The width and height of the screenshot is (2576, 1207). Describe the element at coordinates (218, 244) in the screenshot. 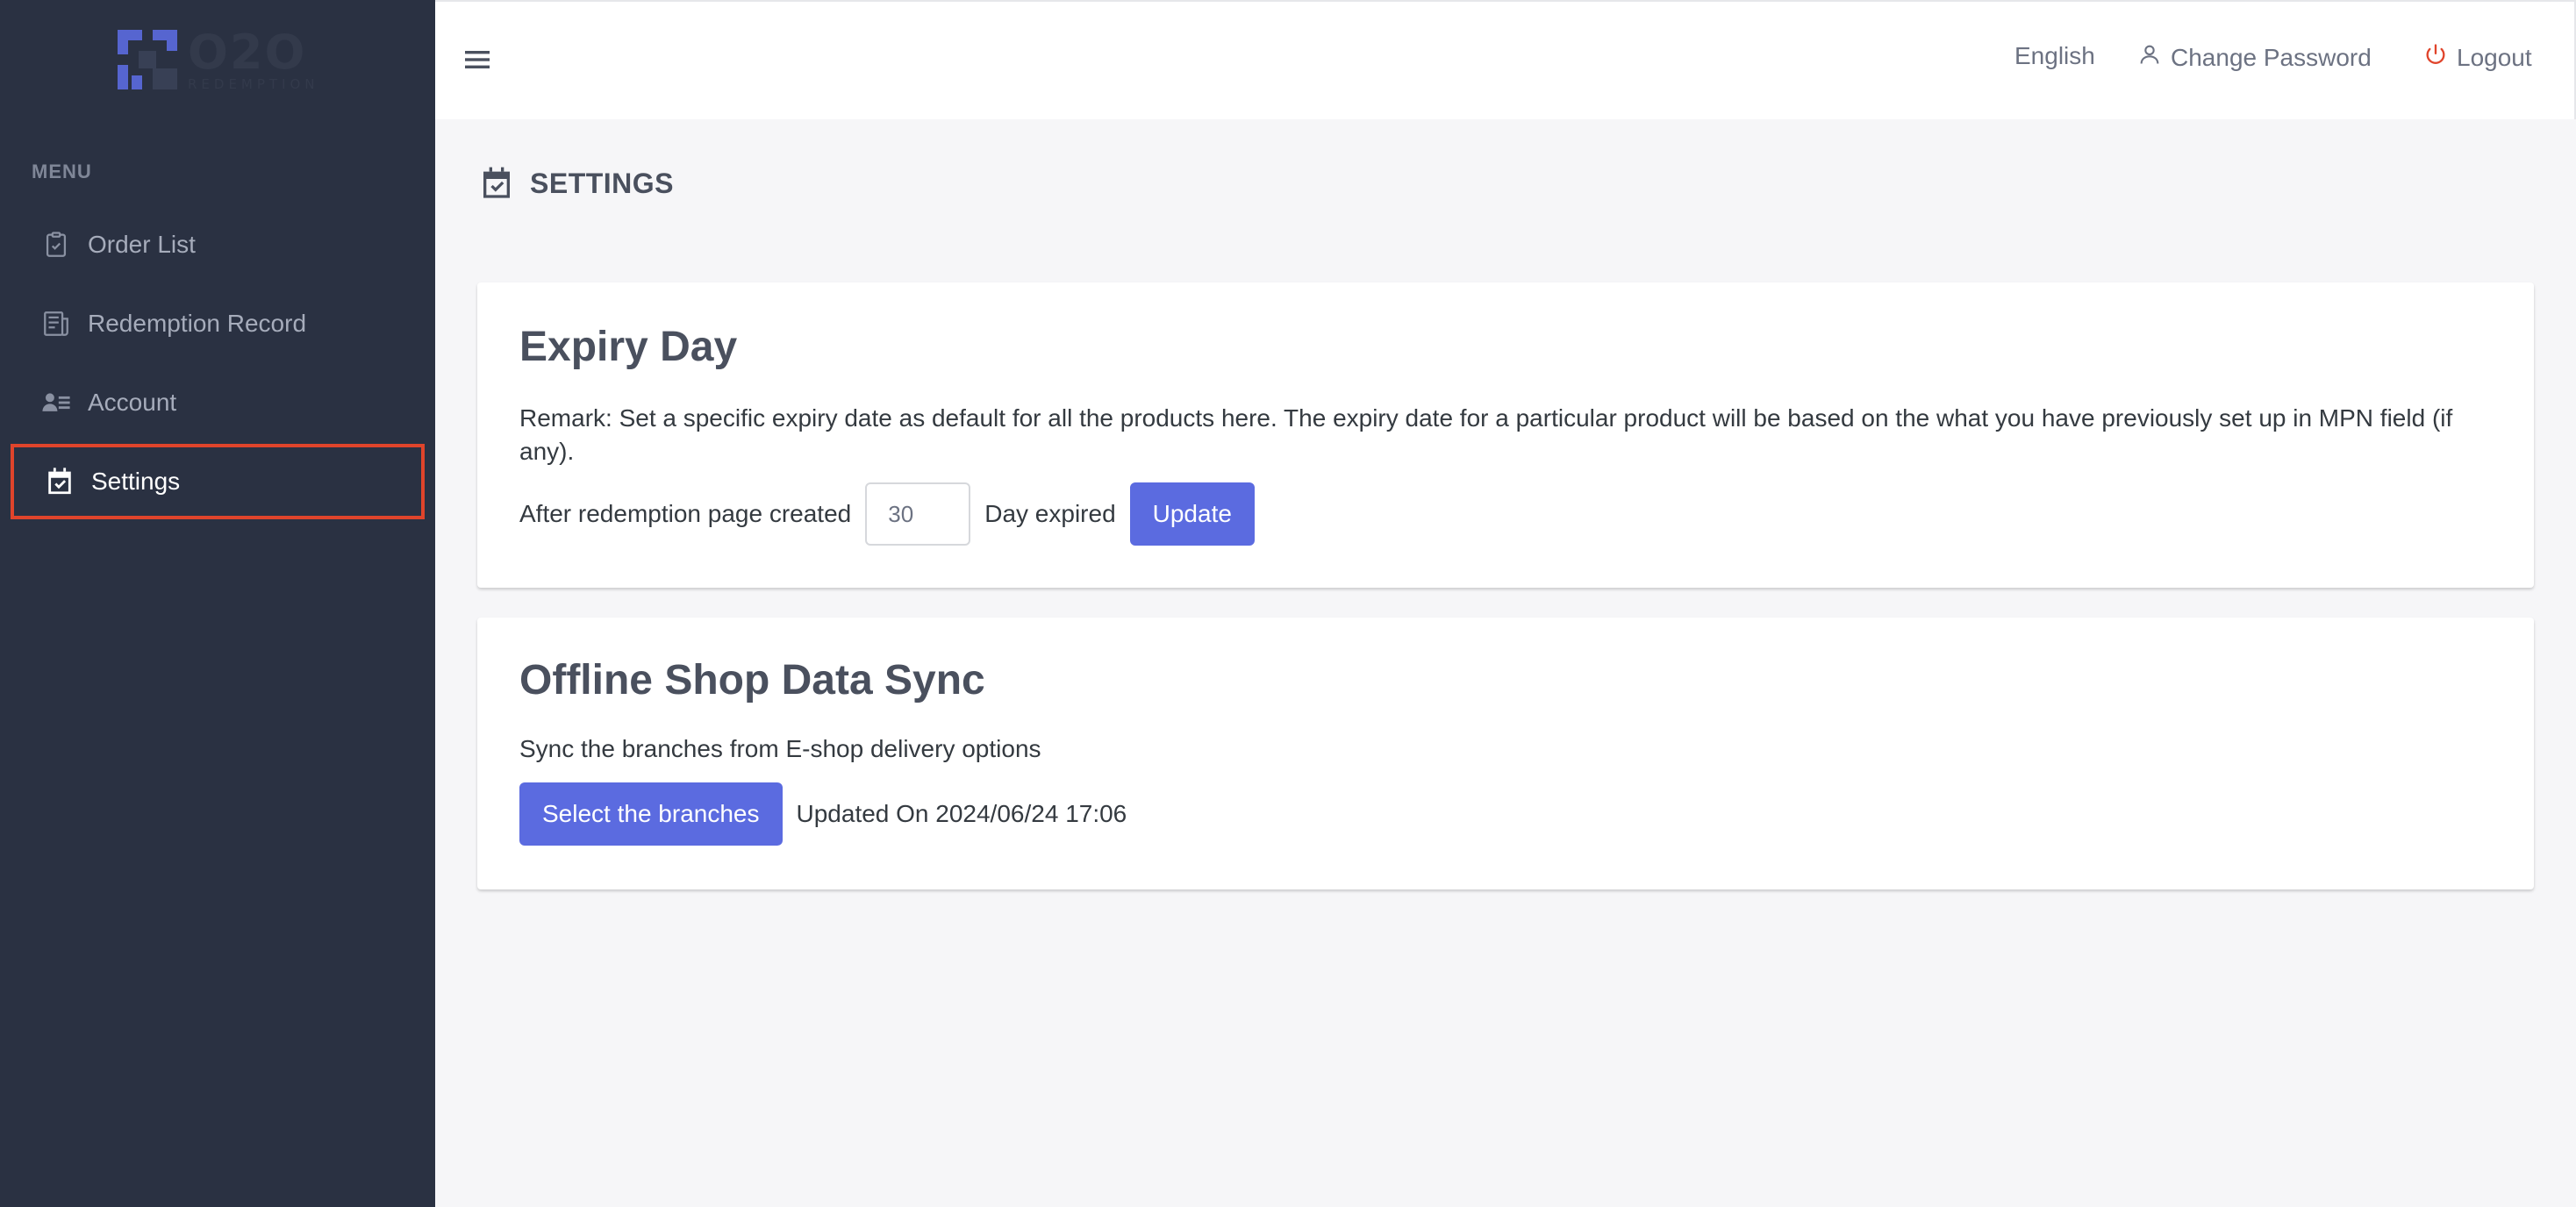

I see `sidebar-item-order-list: Order List` at that location.